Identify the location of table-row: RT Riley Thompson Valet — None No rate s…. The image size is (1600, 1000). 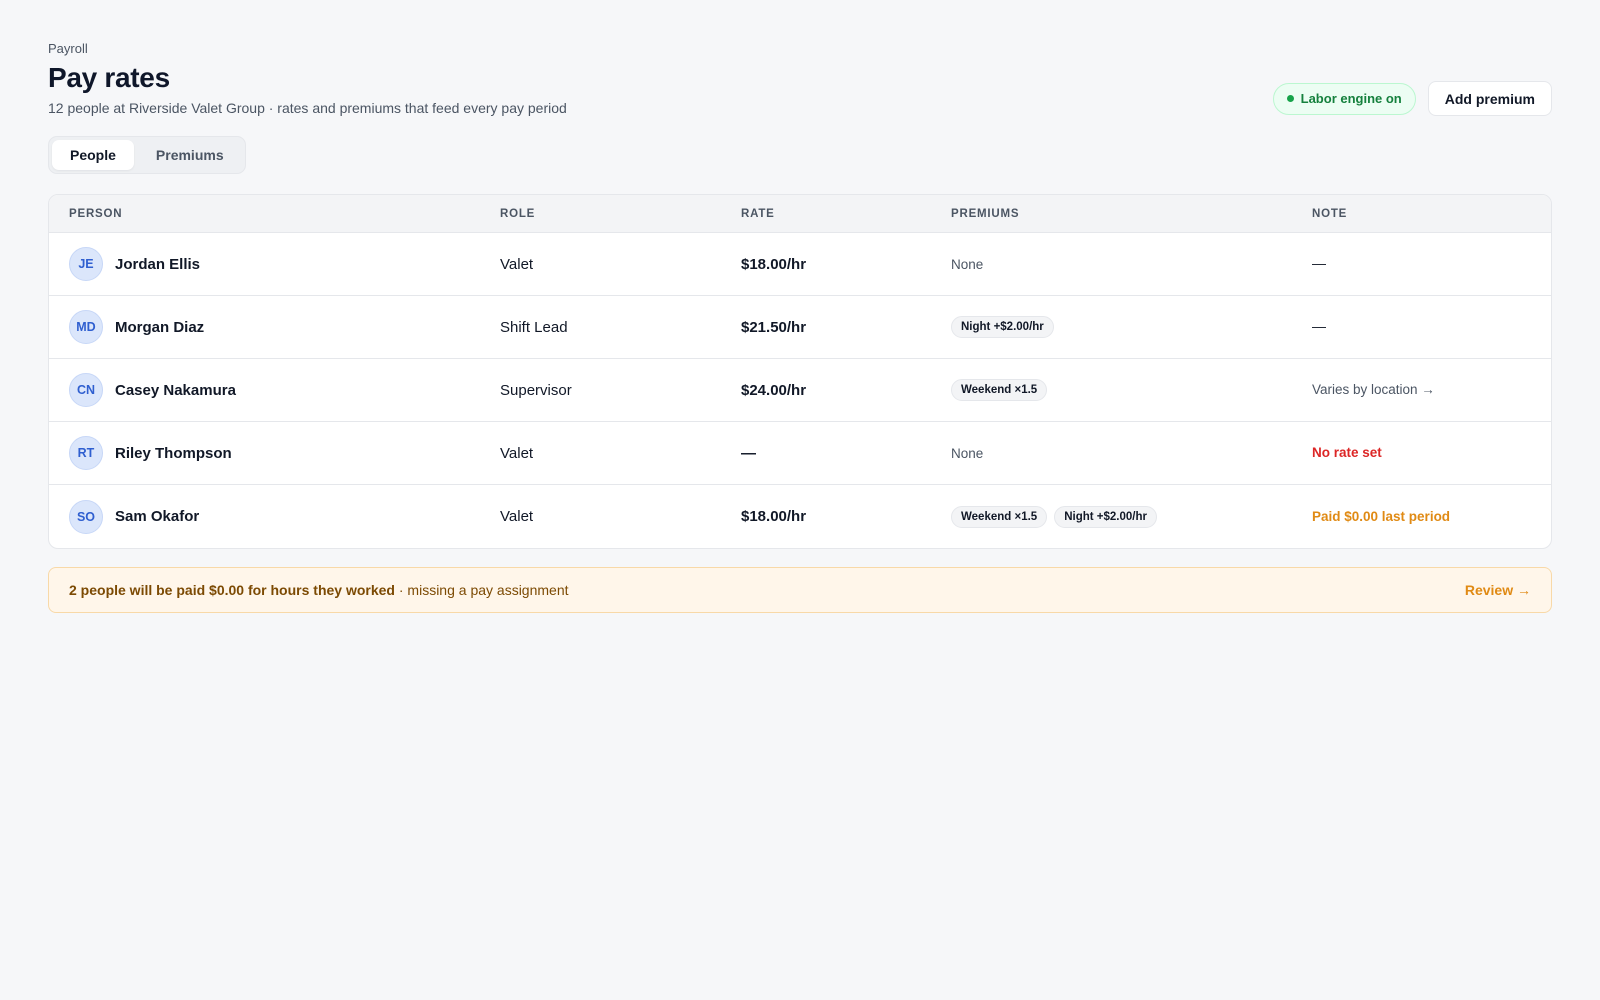
(800, 453).